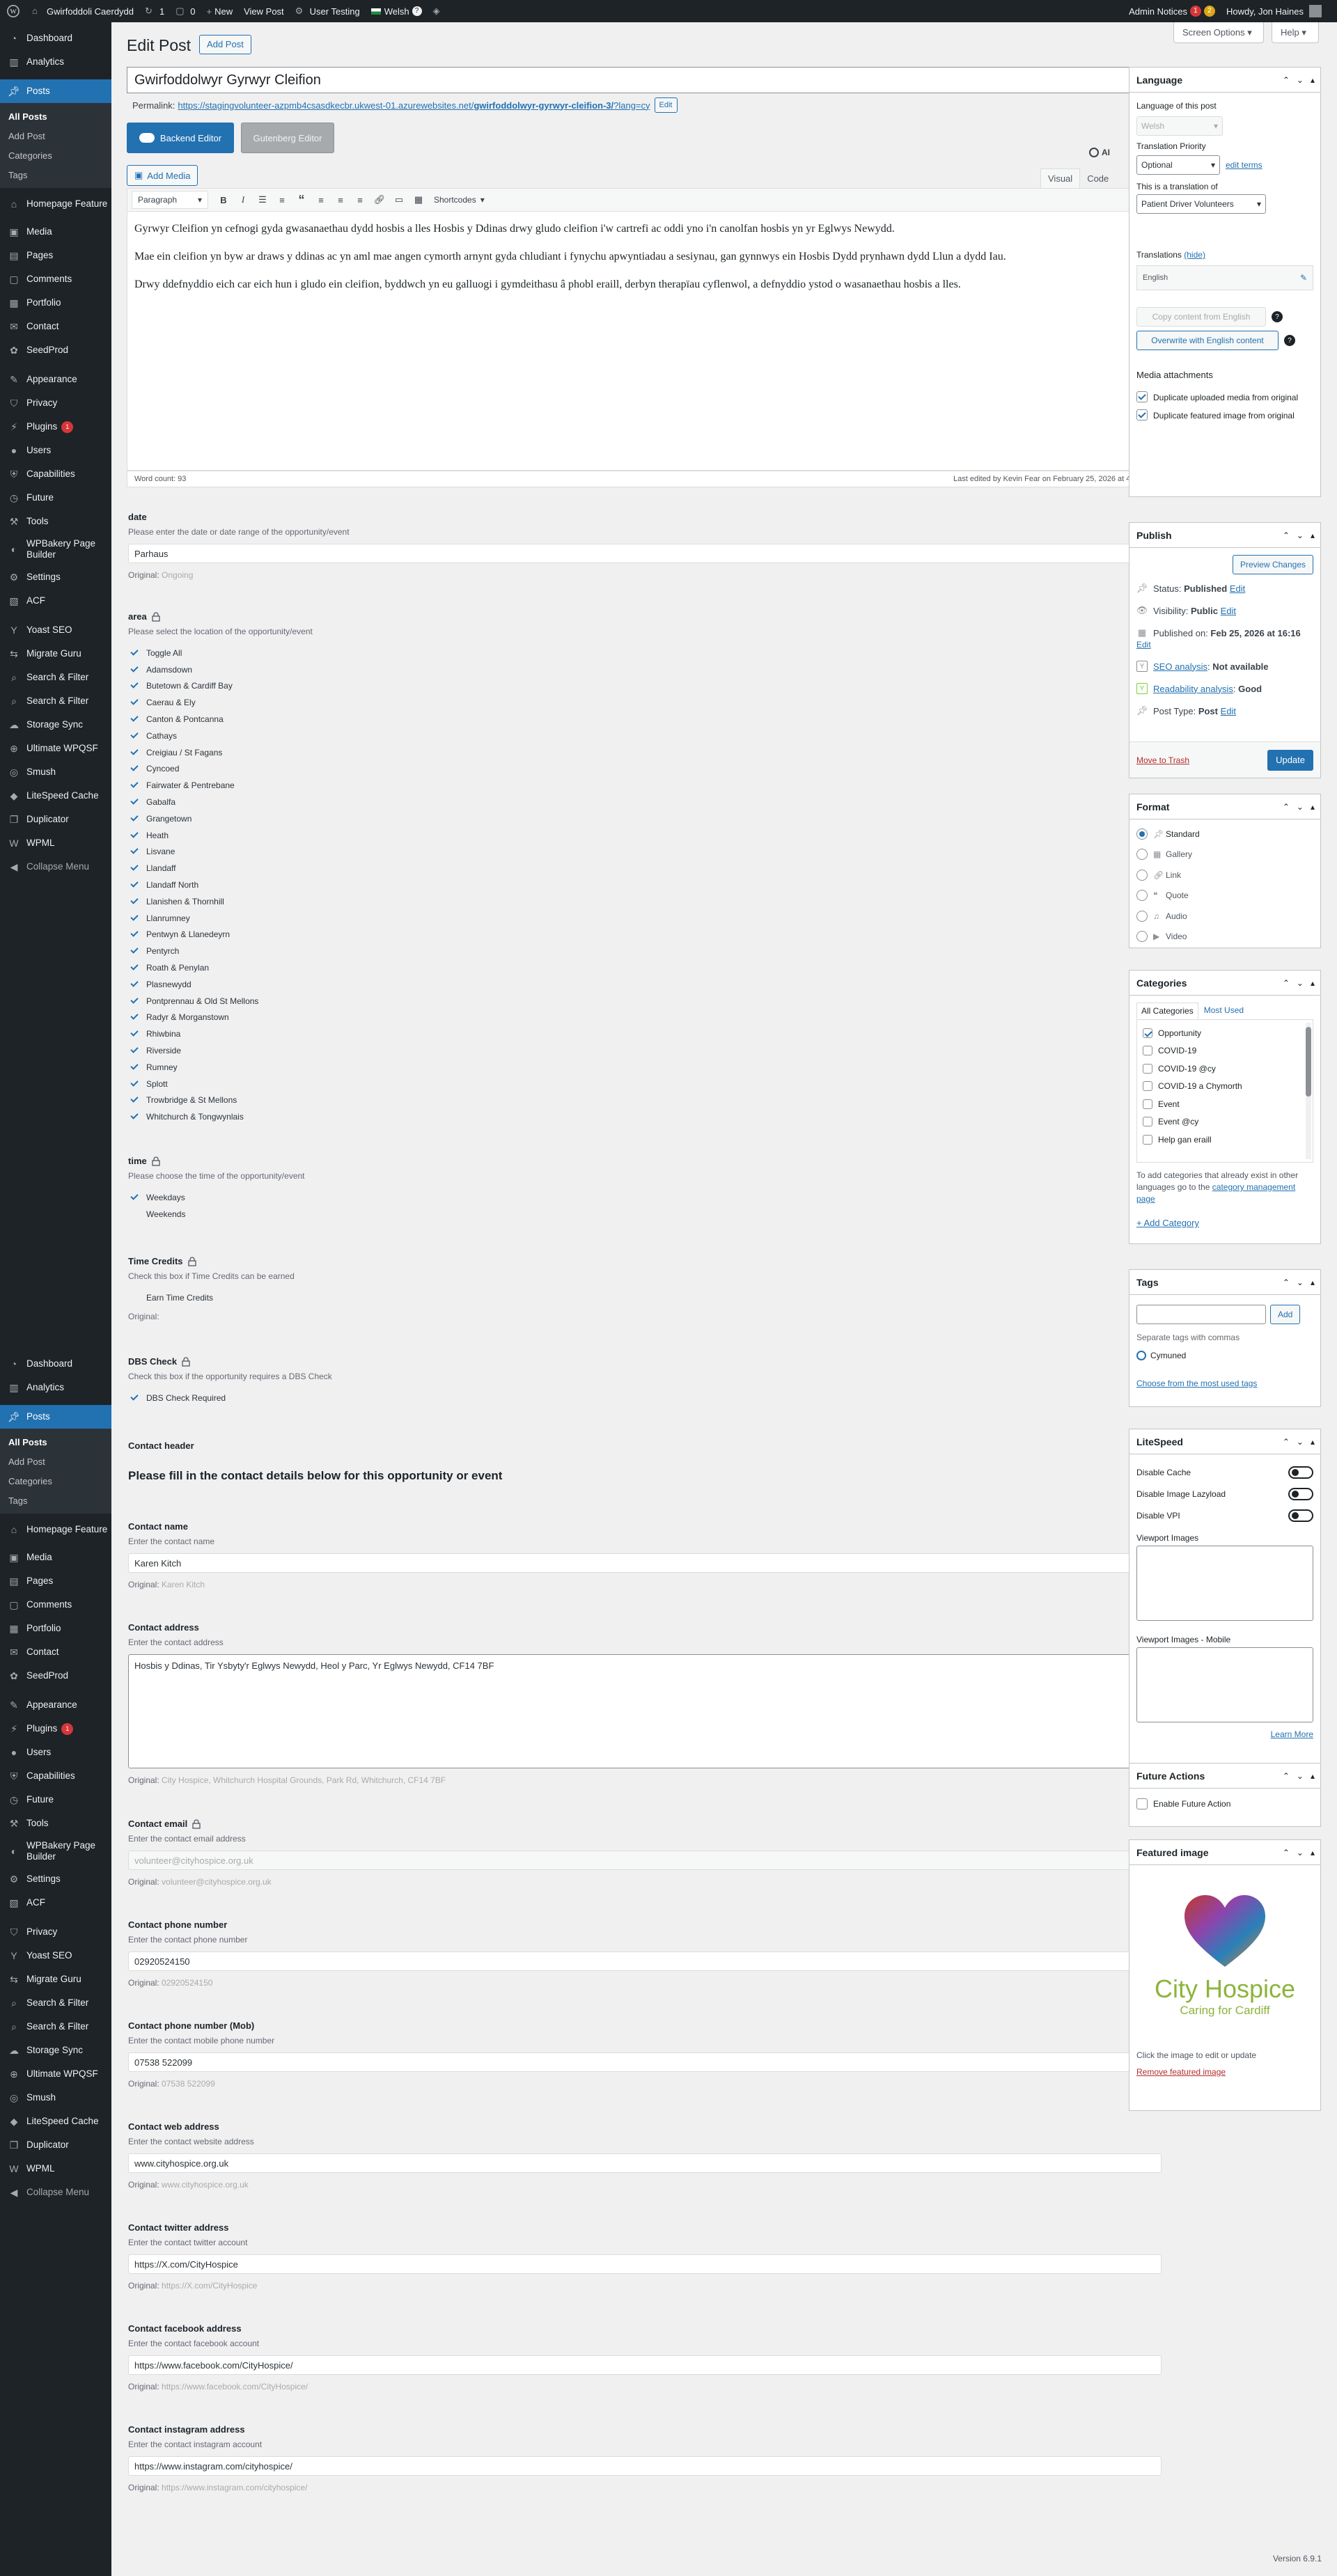 The width and height of the screenshot is (1337, 2576). Describe the element at coordinates (321, 200) in the screenshot. I see `align-left-icon: ≡` at that location.